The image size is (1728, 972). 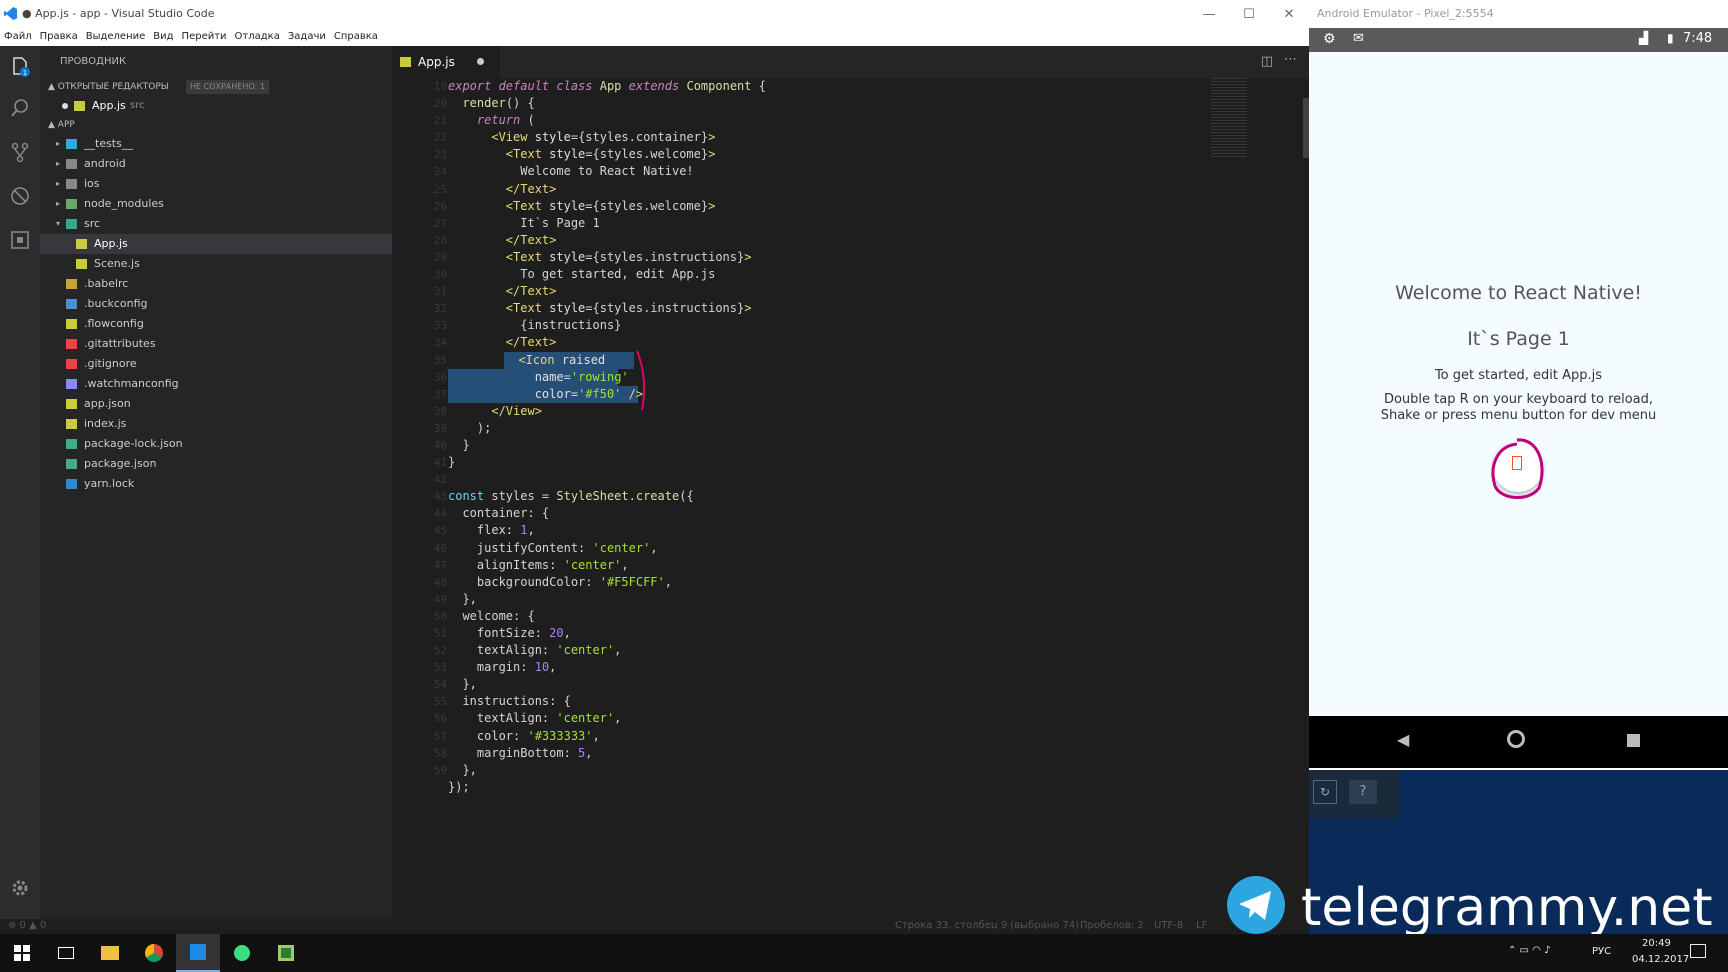 What do you see at coordinates (66, 953) in the screenshot?
I see `task-view-icon` at bounding box center [66, 953].